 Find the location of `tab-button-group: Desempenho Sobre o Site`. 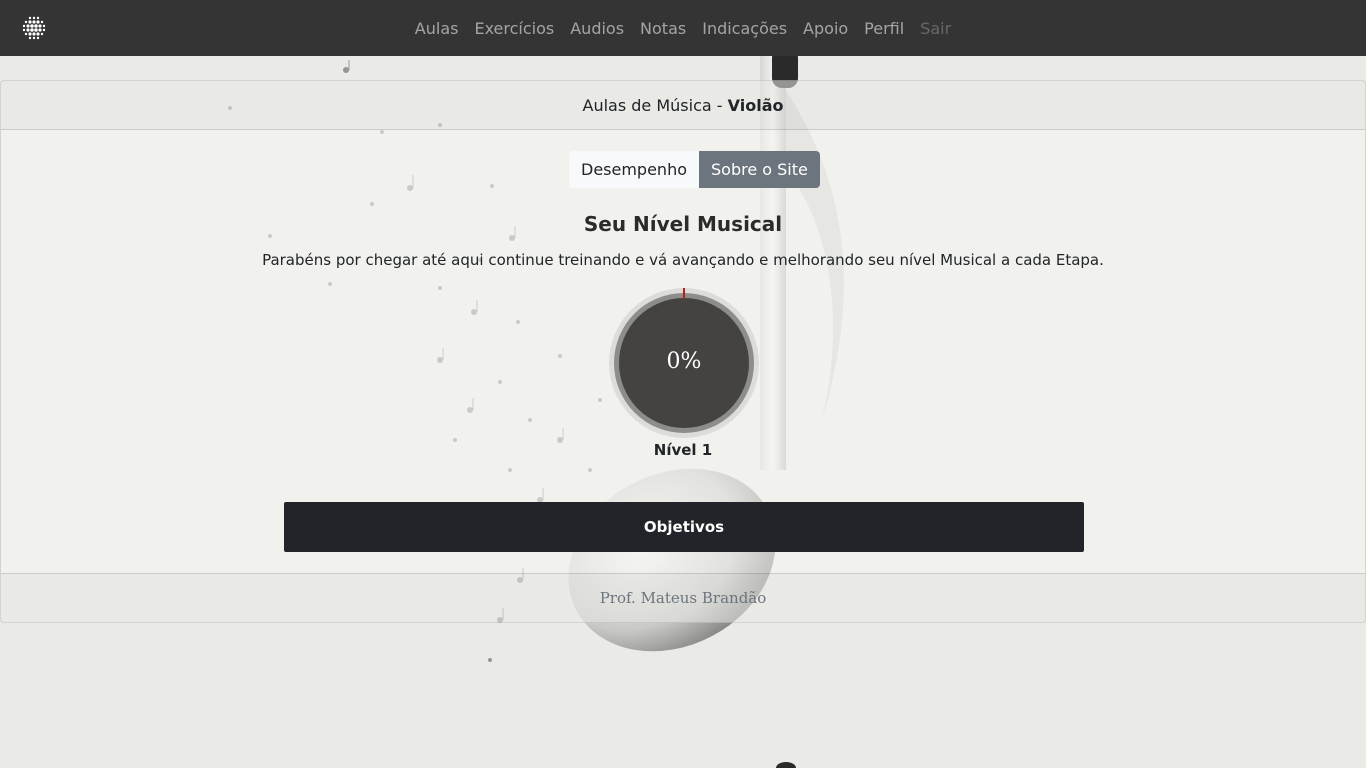

tab-button-group: Desempenho Sobre o Site is located at coordinates (694, 169).